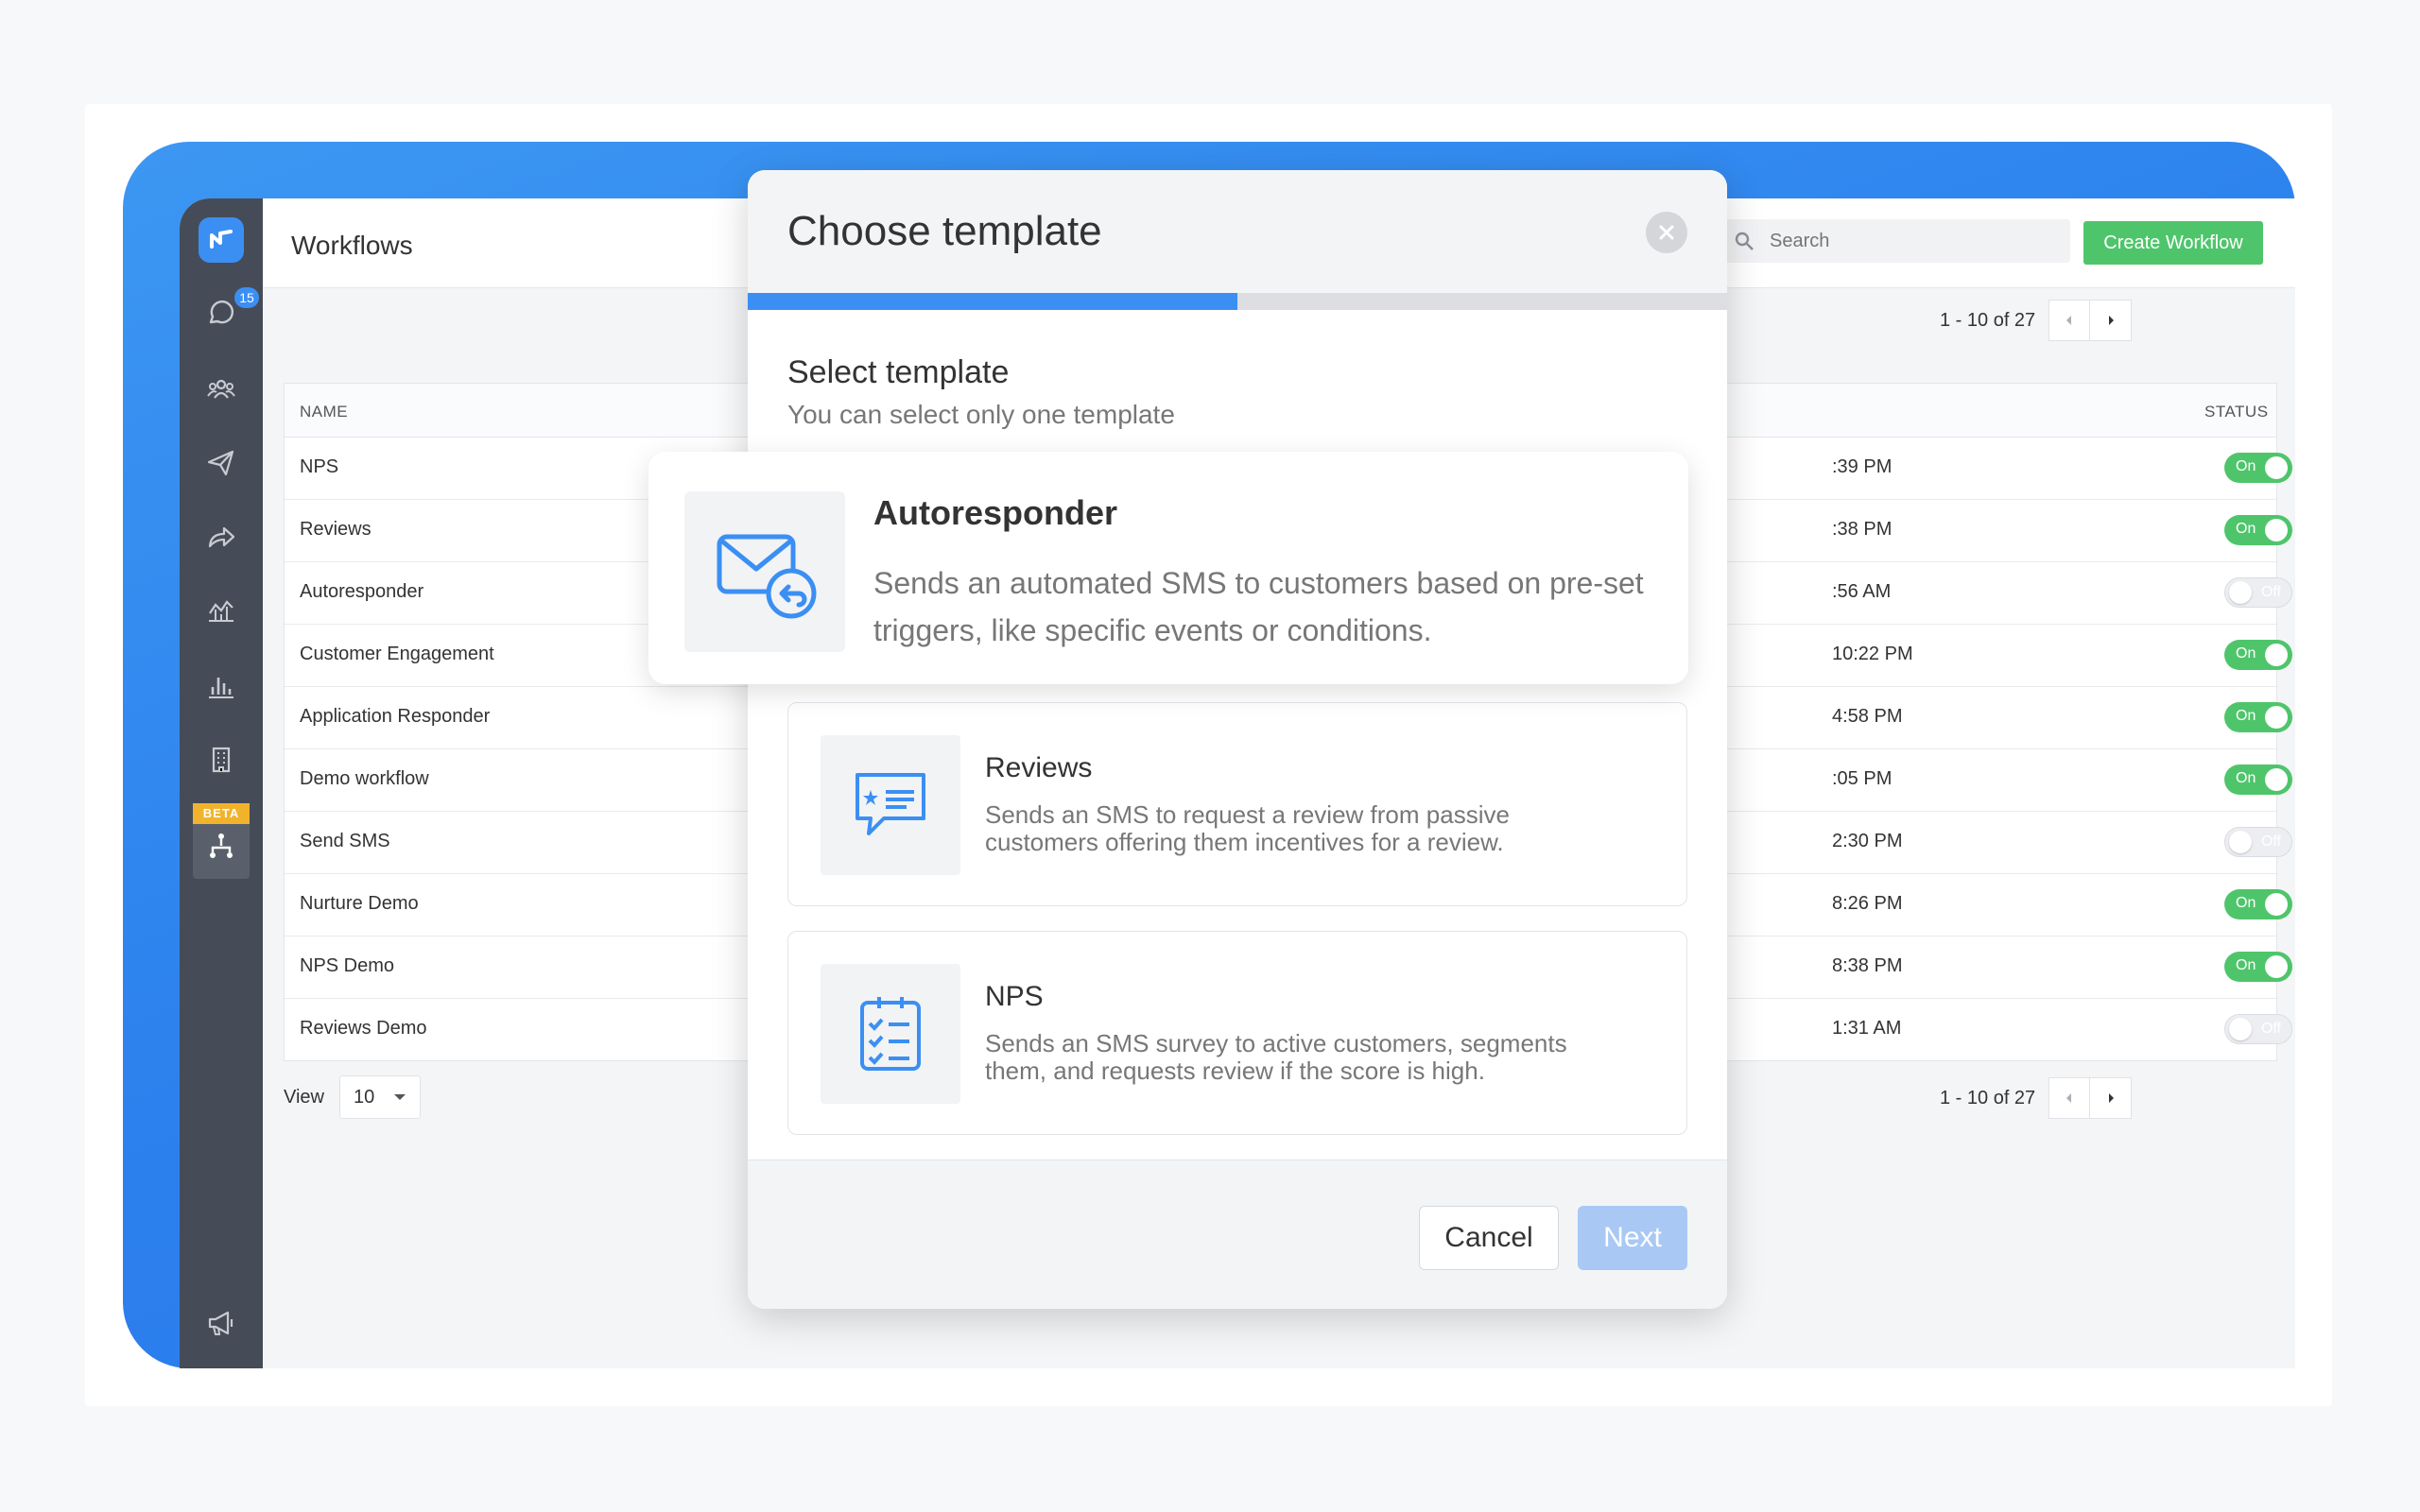 Image resolution: width=2420 pixels, height=1512 pixels. Describe the element at coordinates (1867, 903) in the screenshot. I see `workflow-updated: 8:26 PM` at that location.